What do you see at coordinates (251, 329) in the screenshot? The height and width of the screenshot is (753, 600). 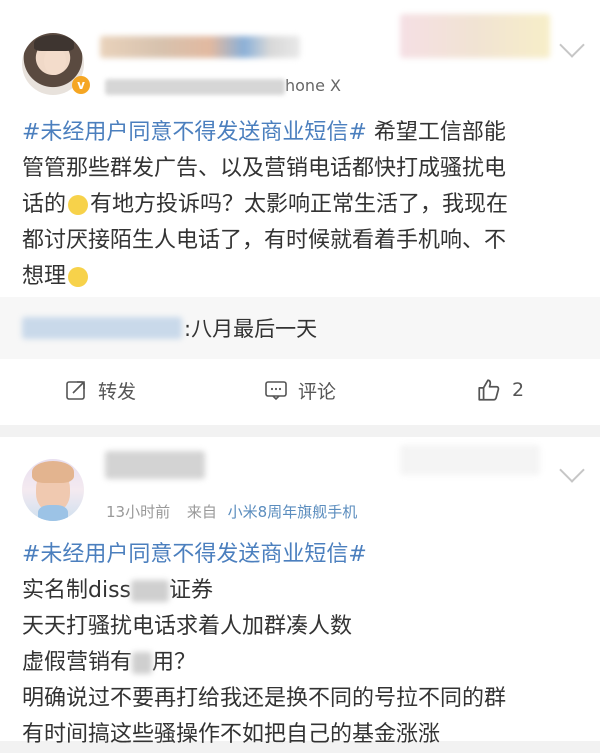 I see `repost-text: :八月最后一天` at bounding box center [251, 329].